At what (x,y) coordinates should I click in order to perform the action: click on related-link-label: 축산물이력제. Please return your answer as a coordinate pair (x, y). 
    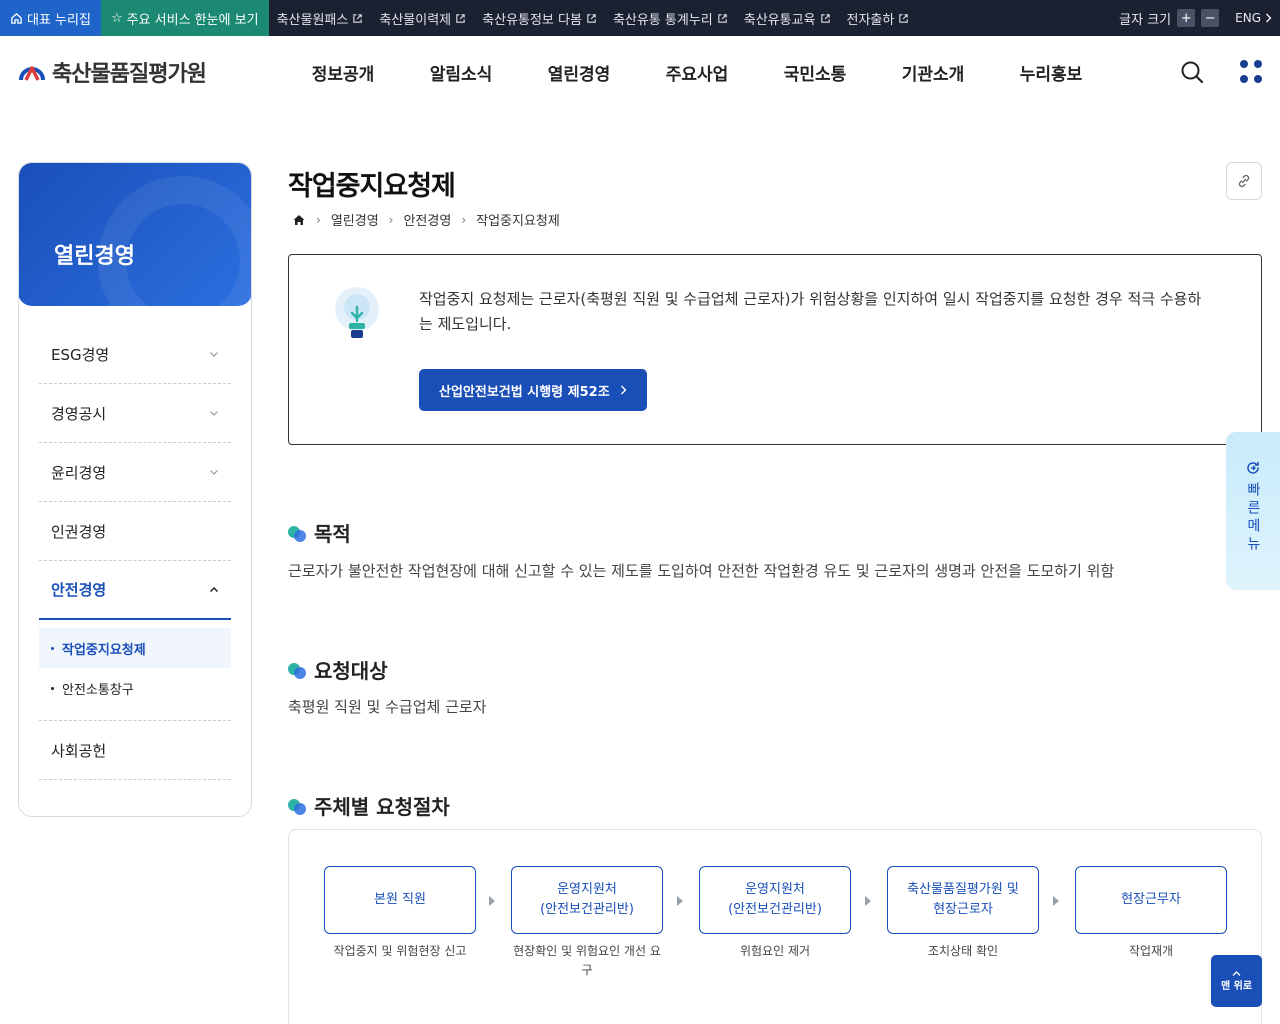
    Looking at the image, I should click on (415, 20).